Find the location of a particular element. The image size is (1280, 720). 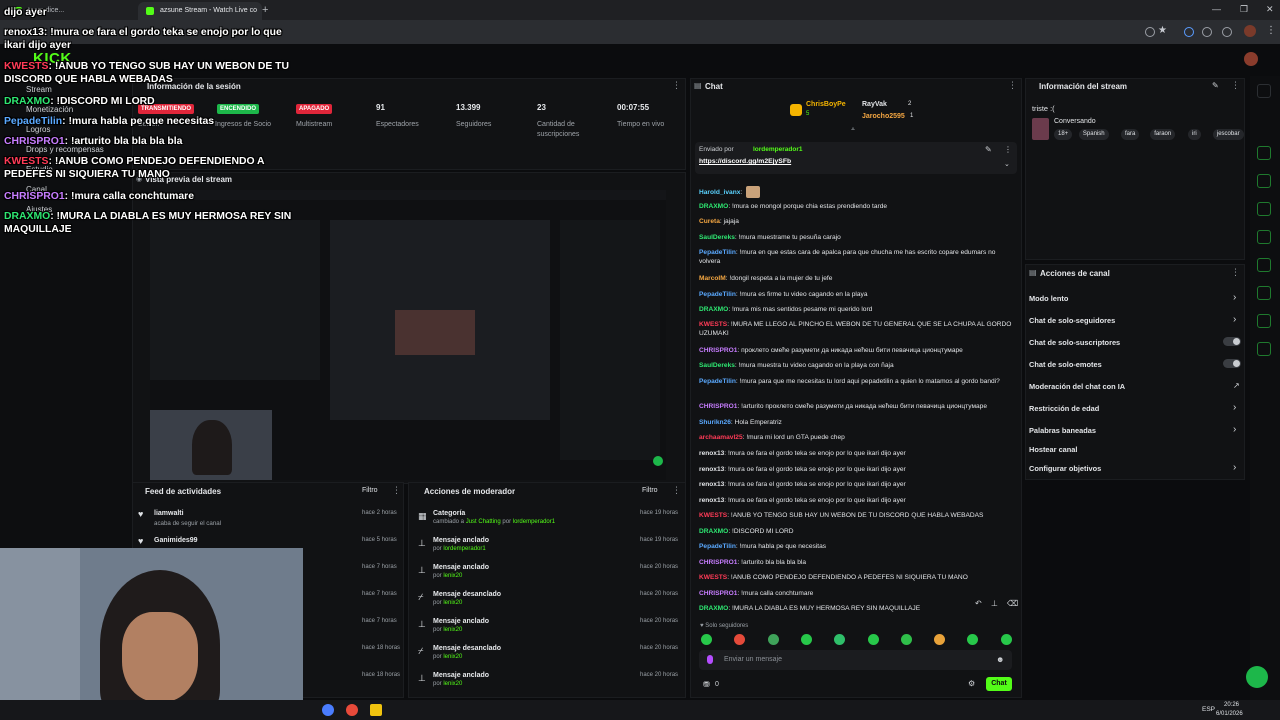

delete-icon: ⌫ is located at coordinates (1012, 603).